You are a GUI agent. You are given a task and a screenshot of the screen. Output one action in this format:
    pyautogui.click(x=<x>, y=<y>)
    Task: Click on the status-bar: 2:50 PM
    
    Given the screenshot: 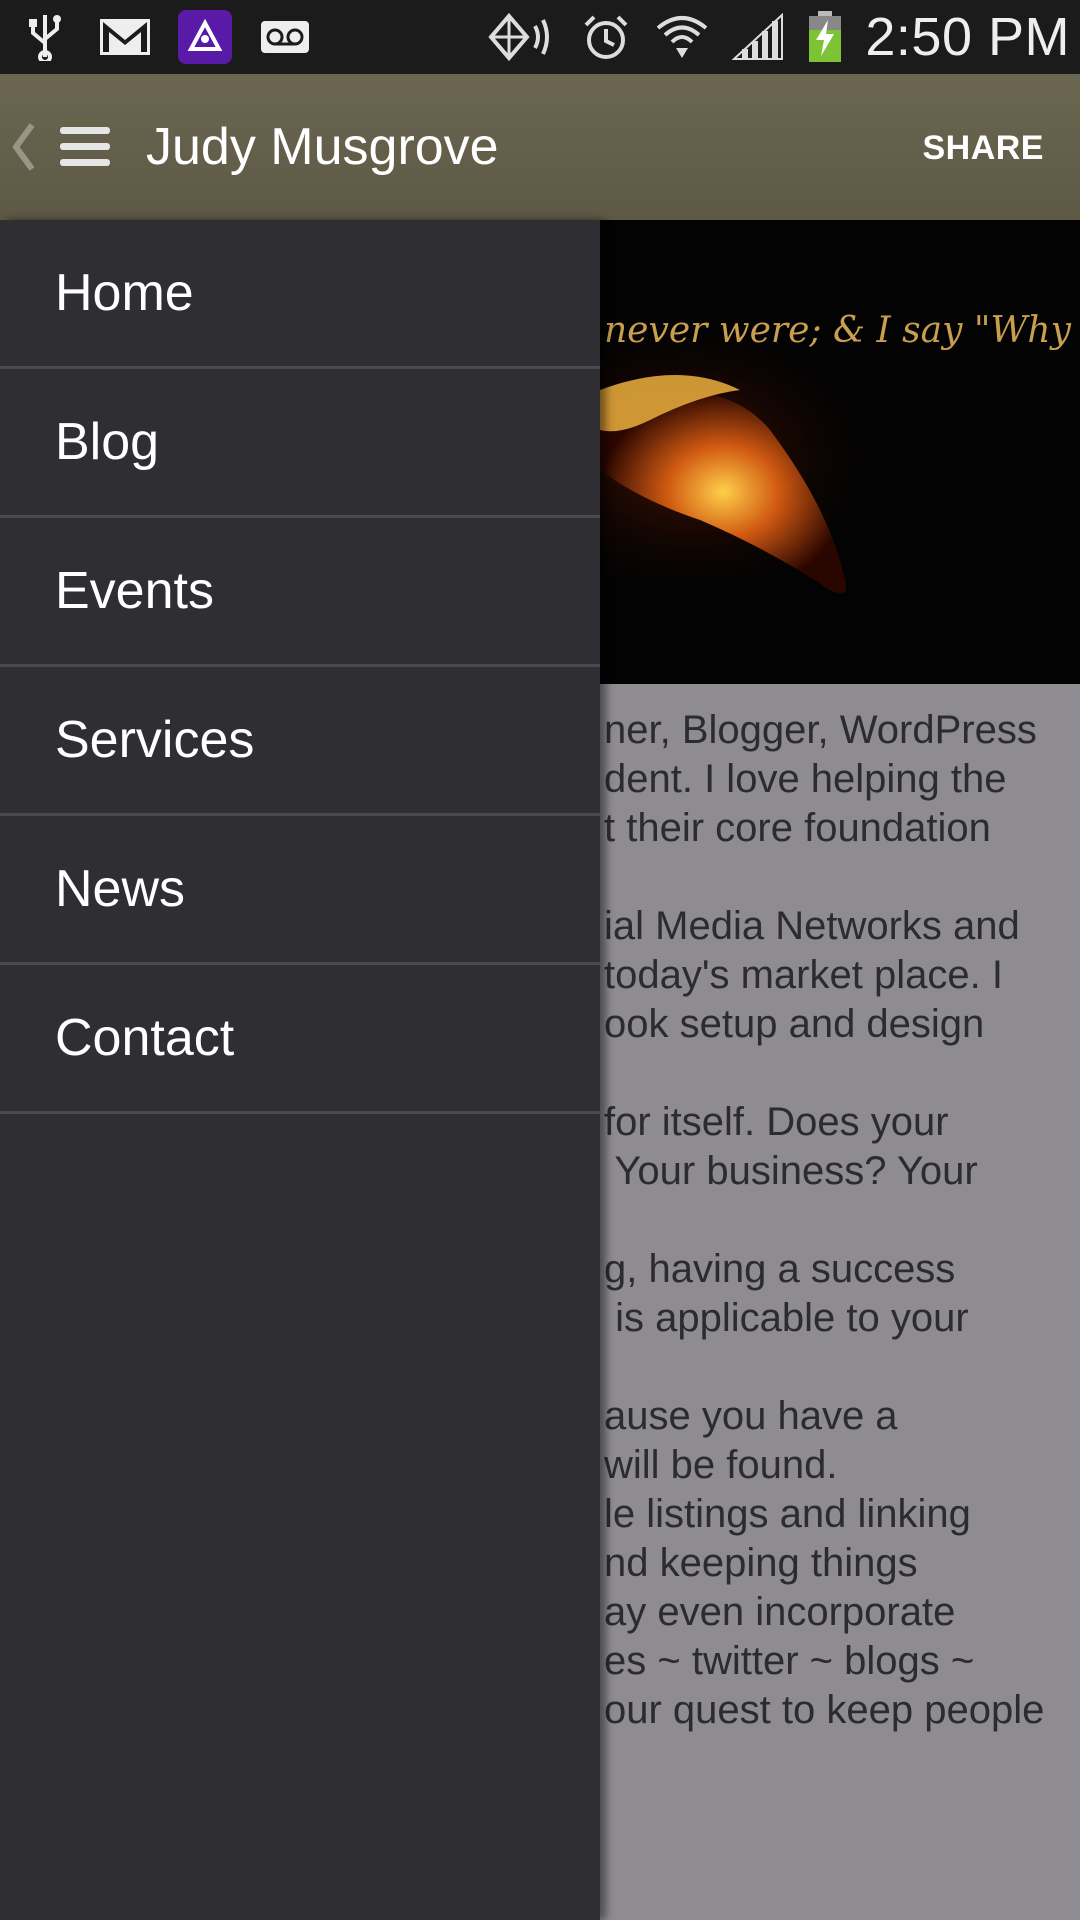 What is the action you would take?
    pyautogui.click(x=540, y=37)
    